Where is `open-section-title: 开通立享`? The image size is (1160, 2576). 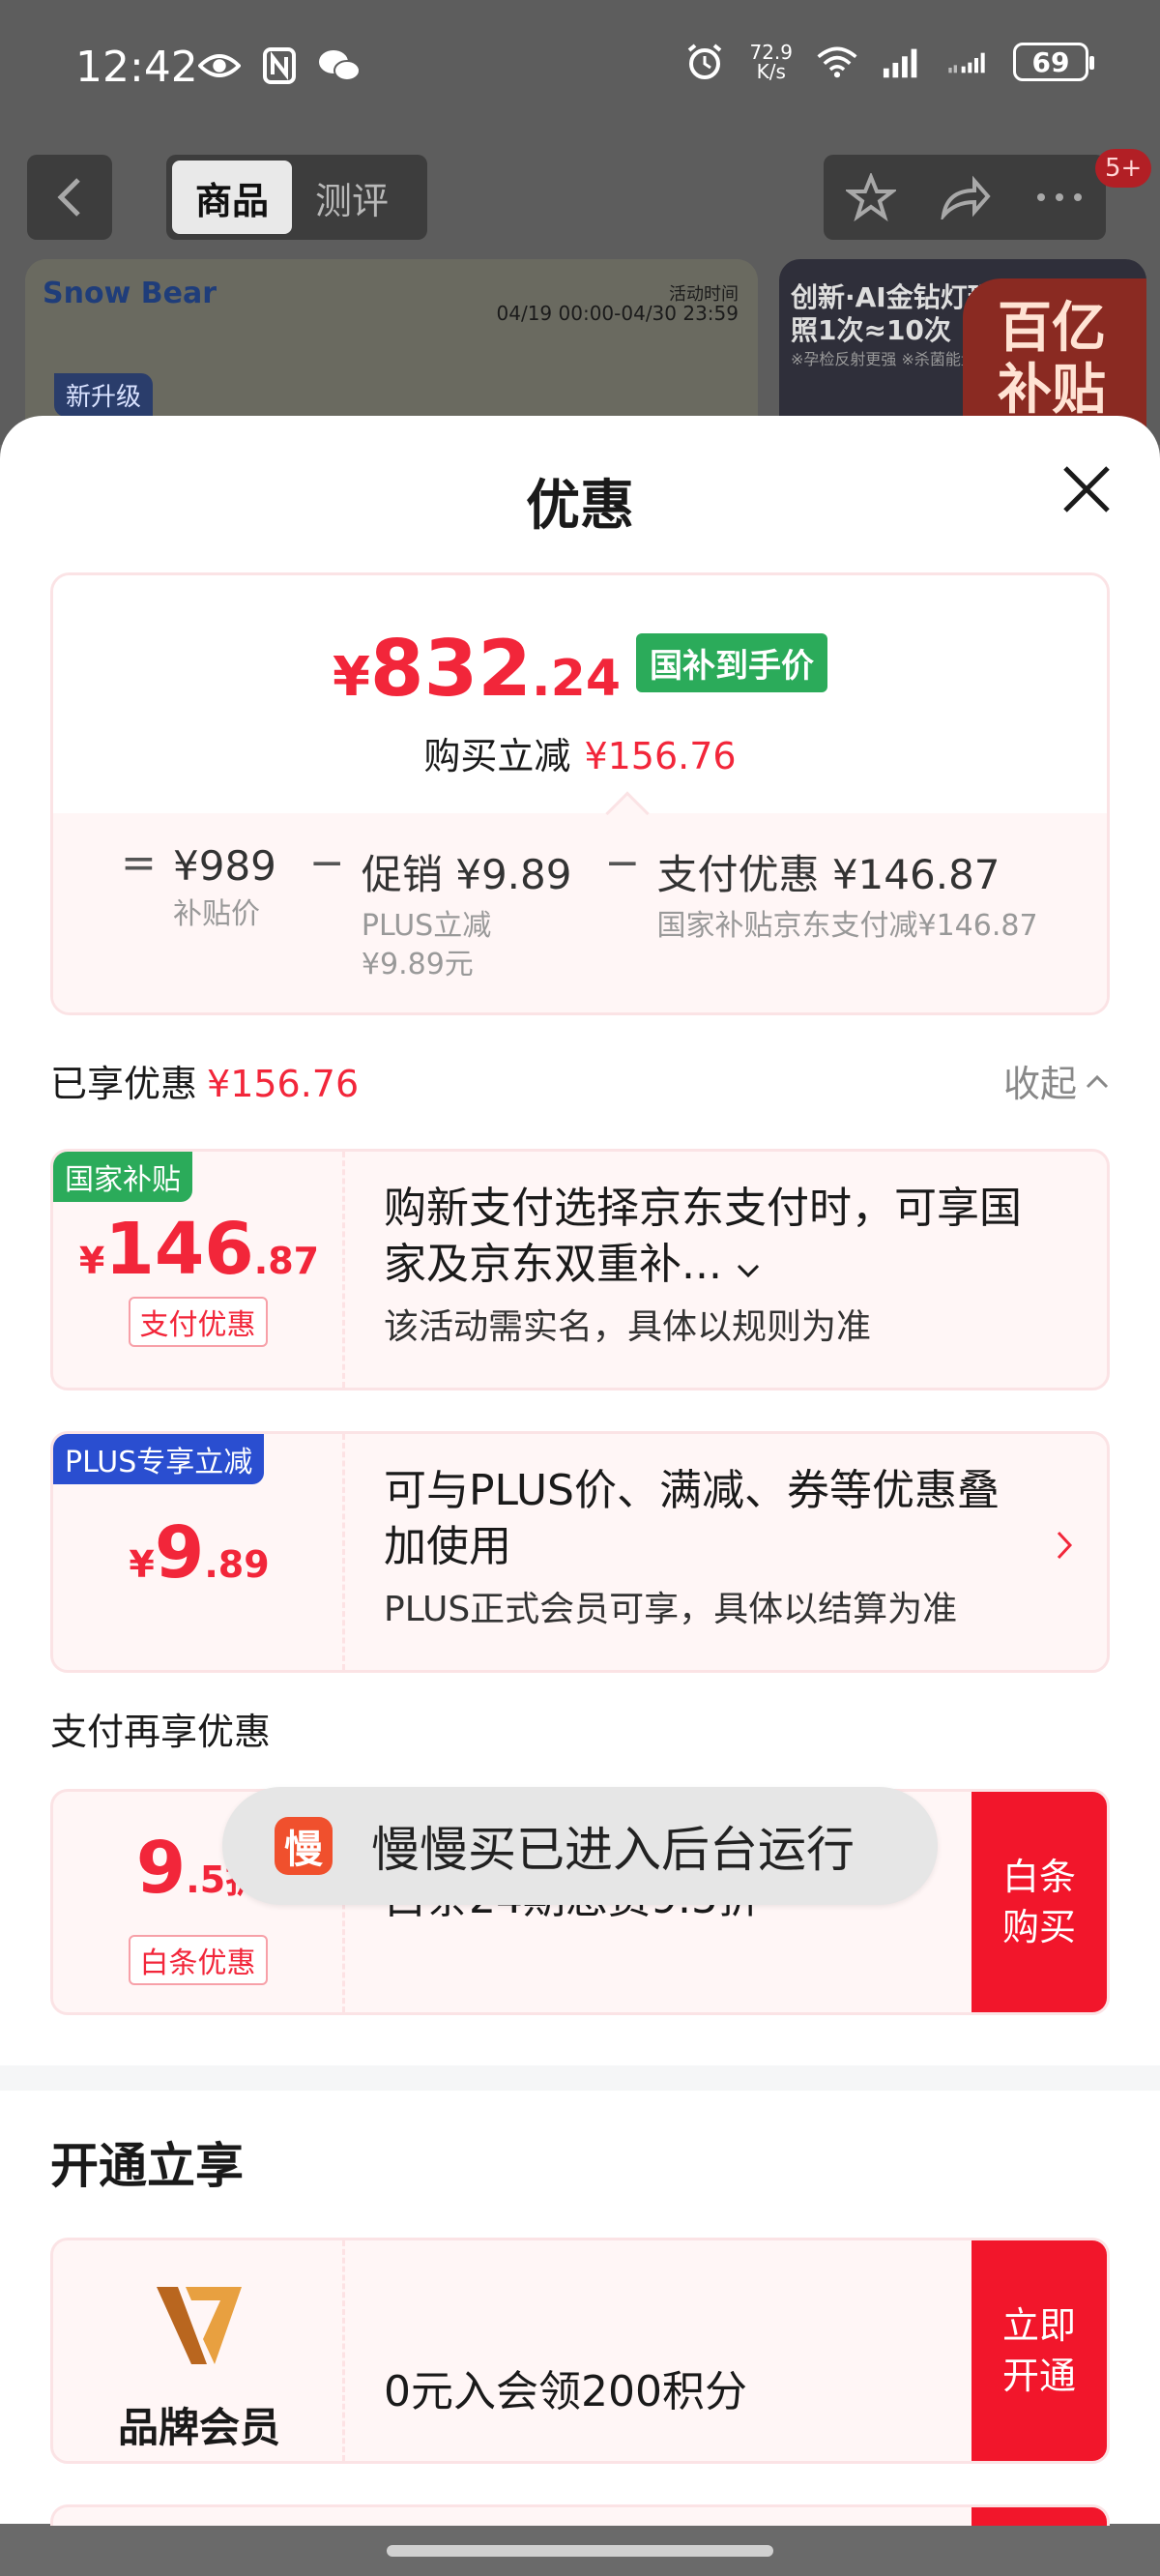 open-section-title: 开通立享 is located at coordinates (147, 2166).